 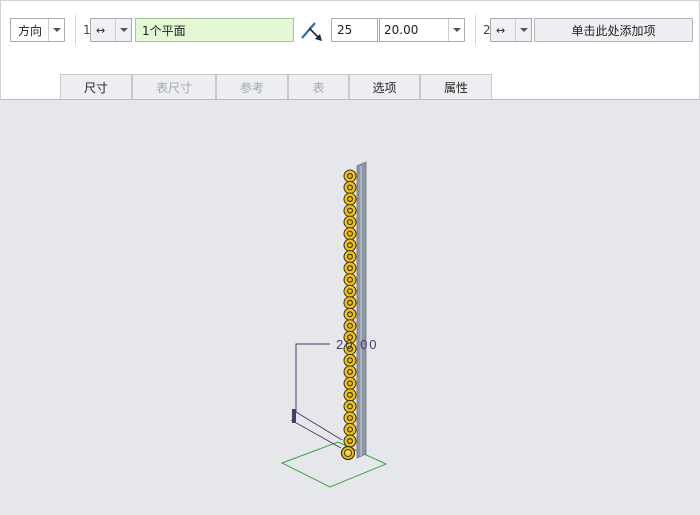 I want to click on tab-references: 参考, so click(x=252, y=86).